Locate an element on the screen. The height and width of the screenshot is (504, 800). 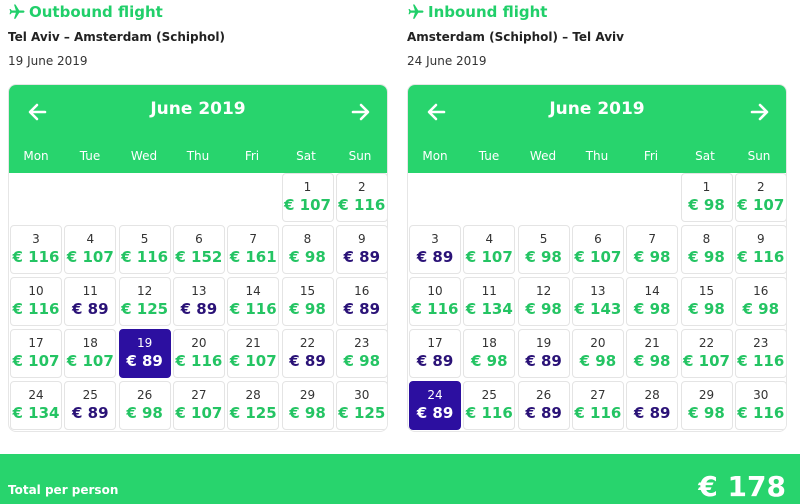
day-cell: 7 € 98 is located at coordinates (652, 249).